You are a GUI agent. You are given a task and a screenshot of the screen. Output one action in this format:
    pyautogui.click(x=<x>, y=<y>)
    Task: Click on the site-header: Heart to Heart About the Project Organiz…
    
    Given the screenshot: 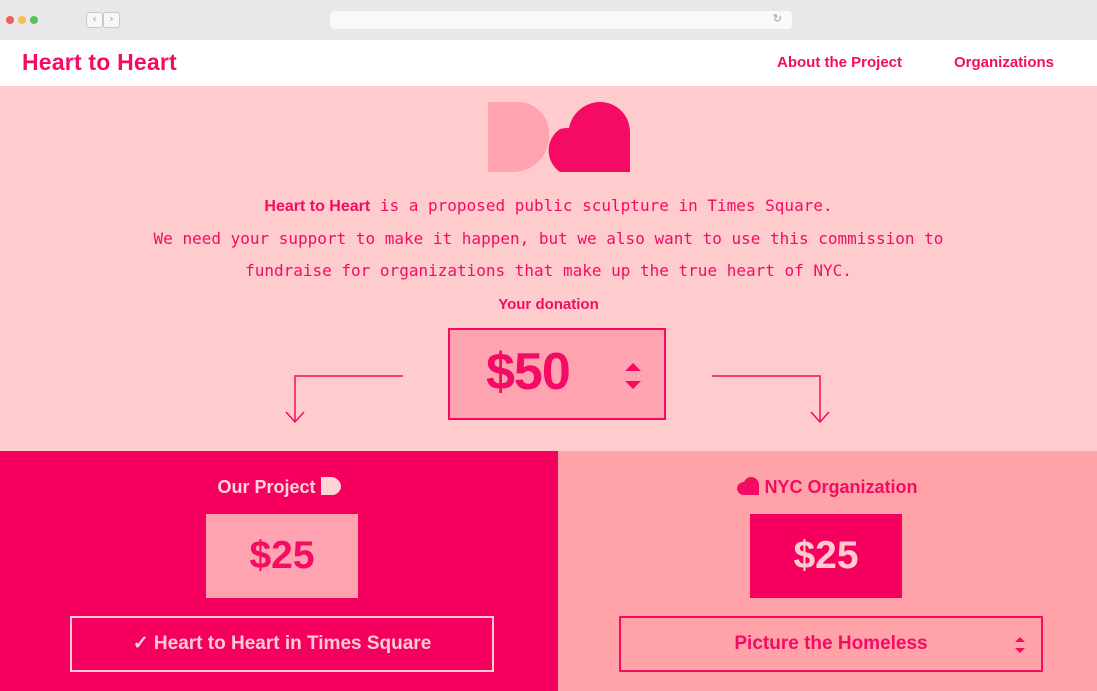 What is the action you would take?
    pyautogui.click(x=548, y=63)
    